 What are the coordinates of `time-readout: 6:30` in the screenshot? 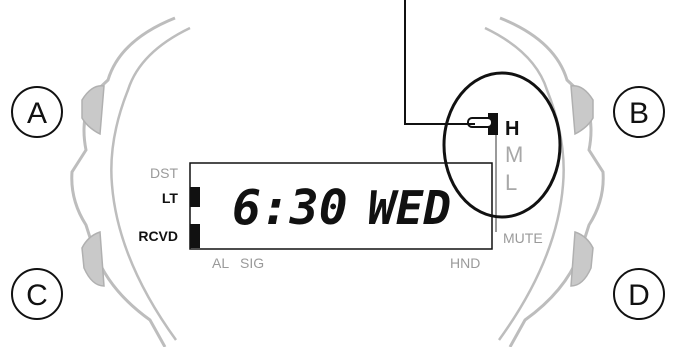 It's located at (290, 208).